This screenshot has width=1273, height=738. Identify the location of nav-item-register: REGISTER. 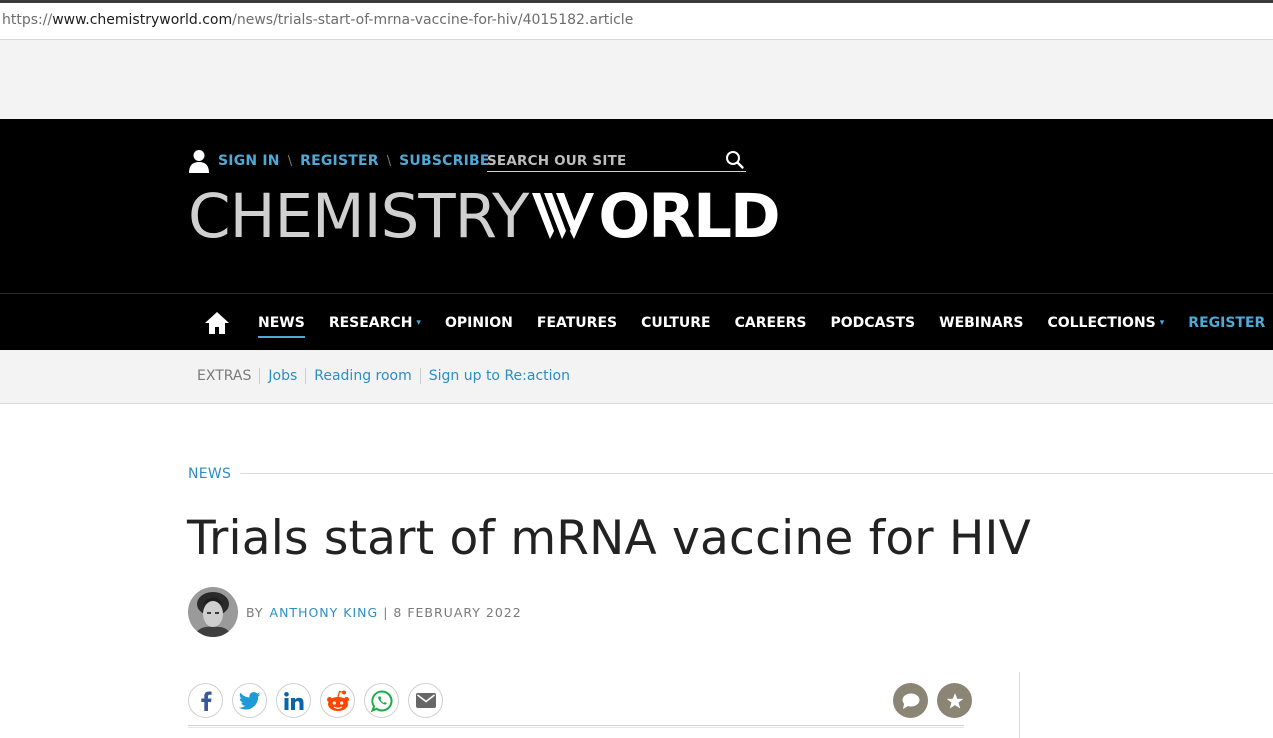
(1226, 323).